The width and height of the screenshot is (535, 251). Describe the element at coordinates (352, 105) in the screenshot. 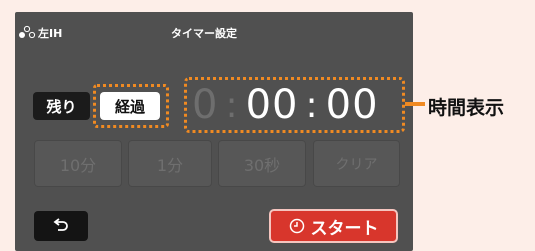

I see `time-seconds: 00` at that location.